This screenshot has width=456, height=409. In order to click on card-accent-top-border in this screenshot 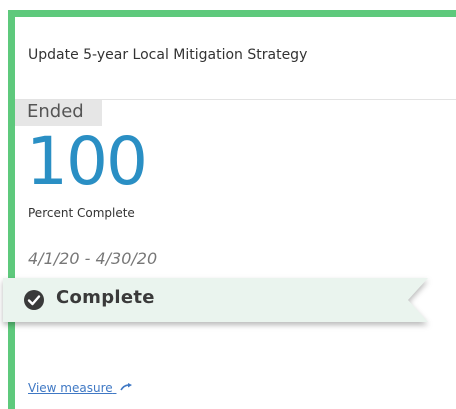, I will do `click(232, 13)`.